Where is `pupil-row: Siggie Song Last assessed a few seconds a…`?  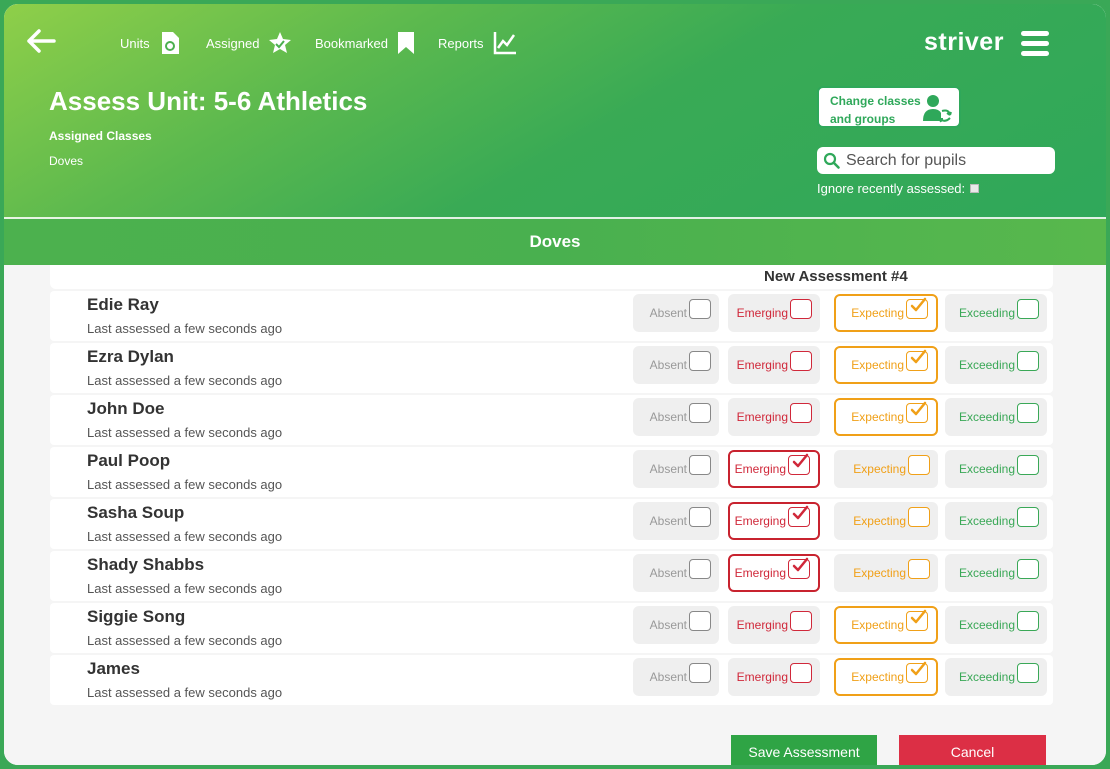
pupil-row: Siggie Song Last assessed a few seconds a… is located at coordinates (551, 628).